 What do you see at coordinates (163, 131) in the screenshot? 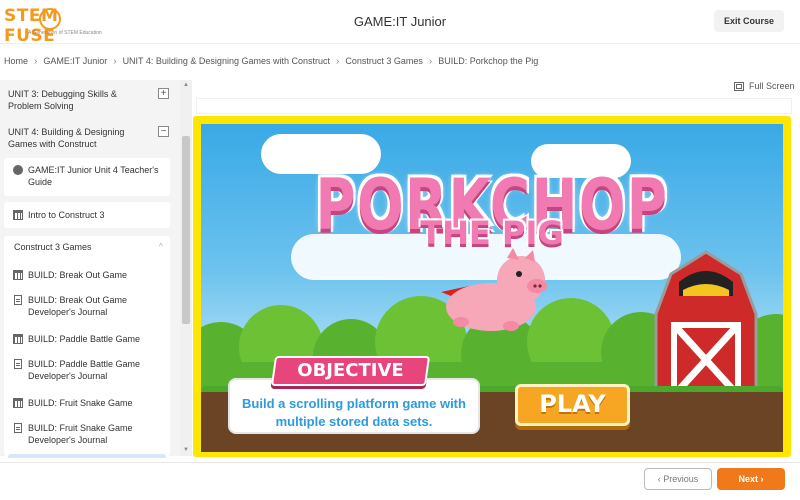
I see `collapse-minus-icon: −` at bounding box center [163, 131].